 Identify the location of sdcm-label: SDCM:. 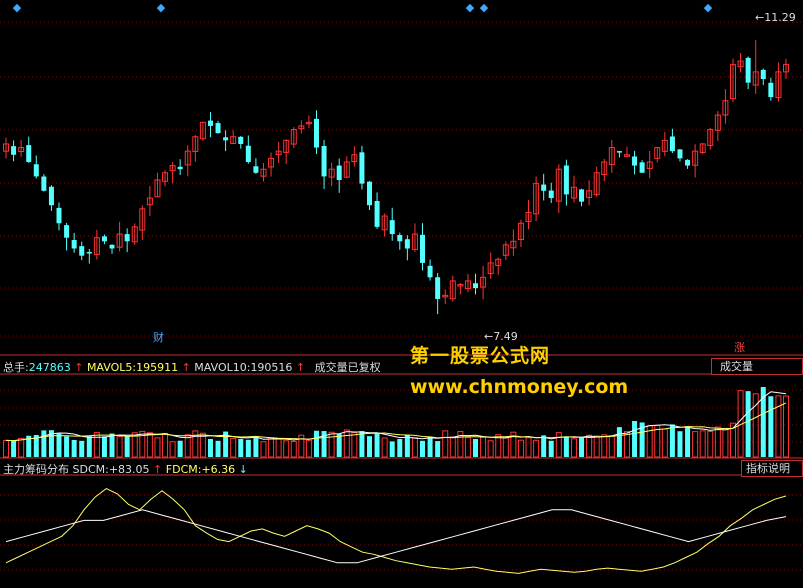
(90, 469).